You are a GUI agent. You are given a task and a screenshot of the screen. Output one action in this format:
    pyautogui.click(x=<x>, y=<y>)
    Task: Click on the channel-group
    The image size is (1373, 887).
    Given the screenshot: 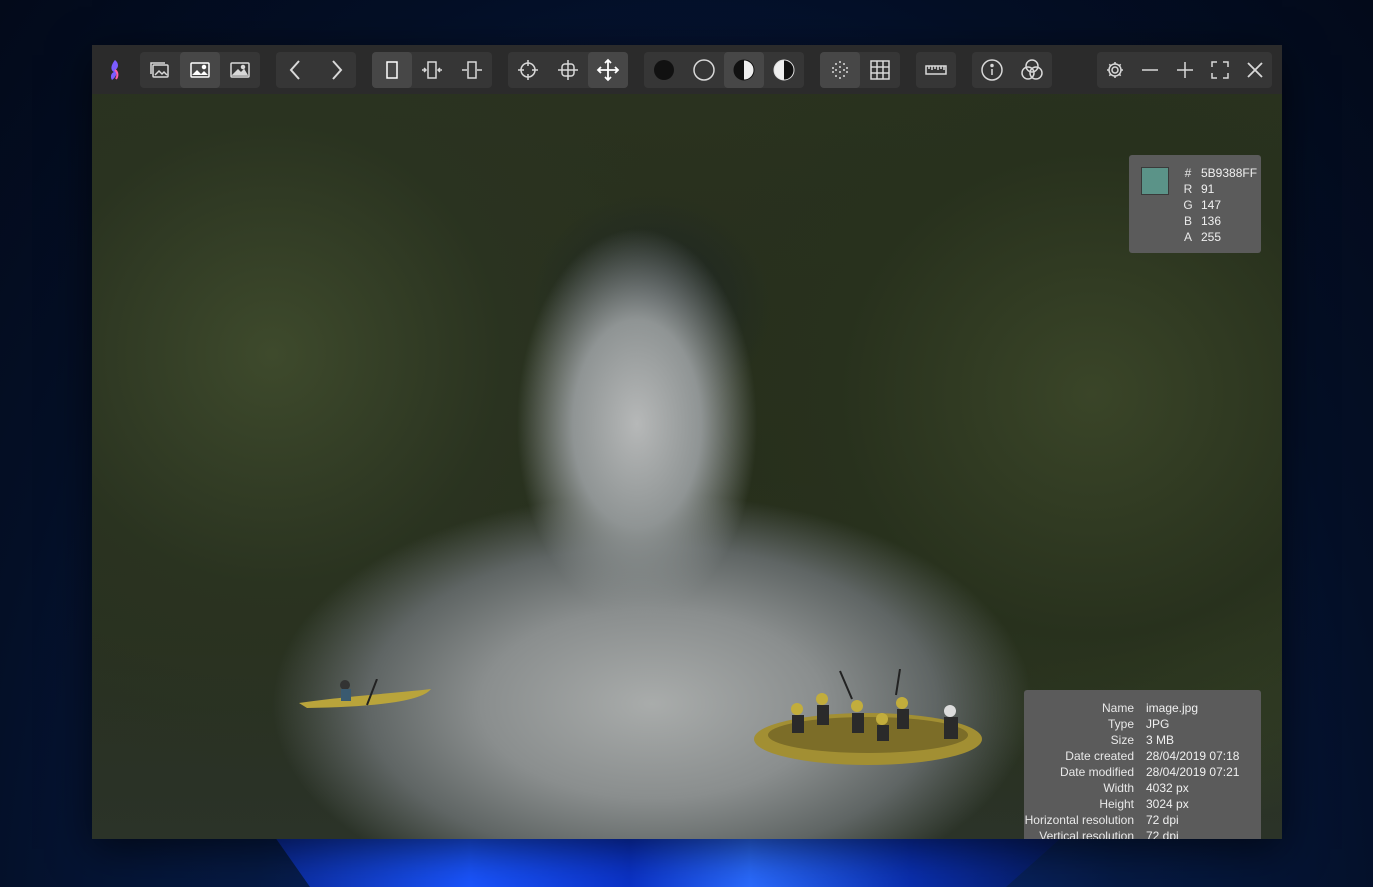 What is the action you would take?
    pyautogui.click(x=724, y=69)
    